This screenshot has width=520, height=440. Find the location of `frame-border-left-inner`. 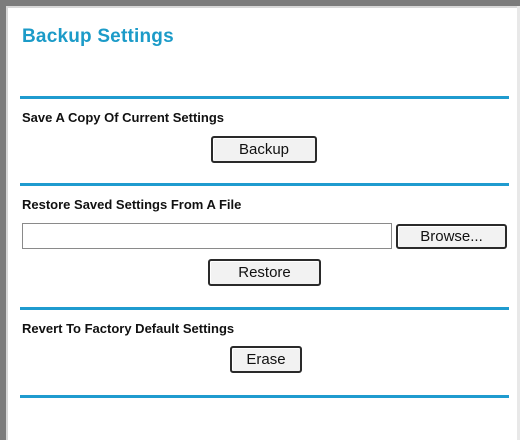

frame-border-left-inner is located at coordinates (7, 223).